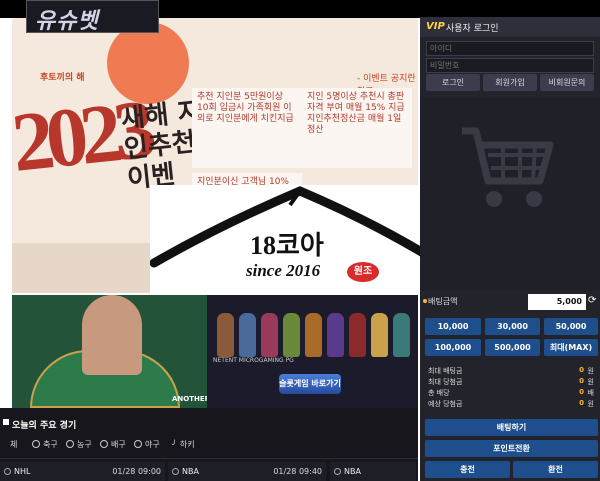 The image size is (600, 481). Describe the element at coordinates (174, 444) in the screenshot. I see `hockey-stick-icon: ╯` at that location.